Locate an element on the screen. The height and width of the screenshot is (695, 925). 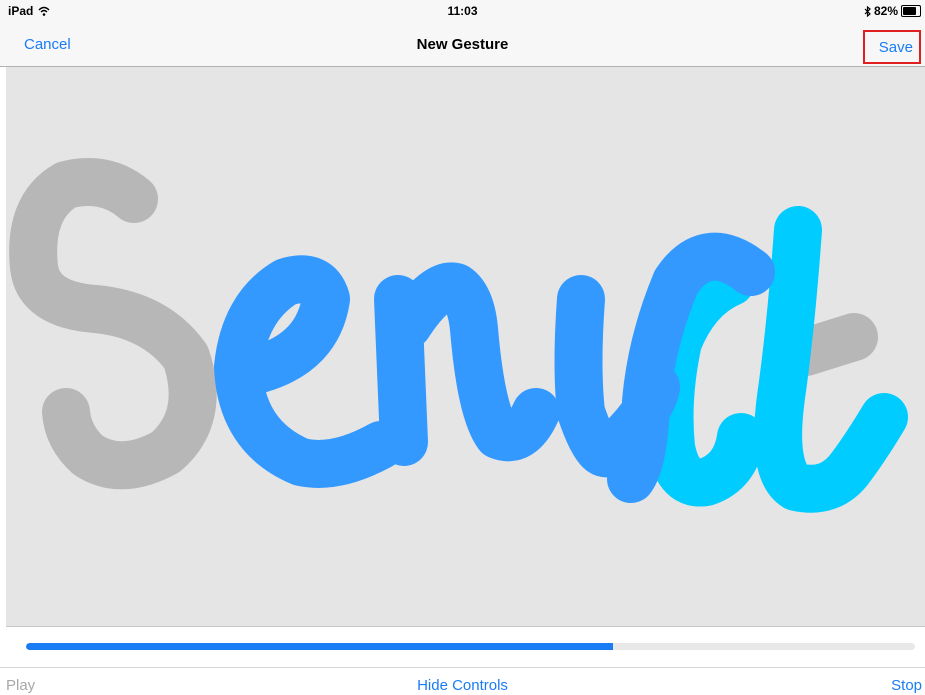
battery-fill is located at coordinates (910, 11).